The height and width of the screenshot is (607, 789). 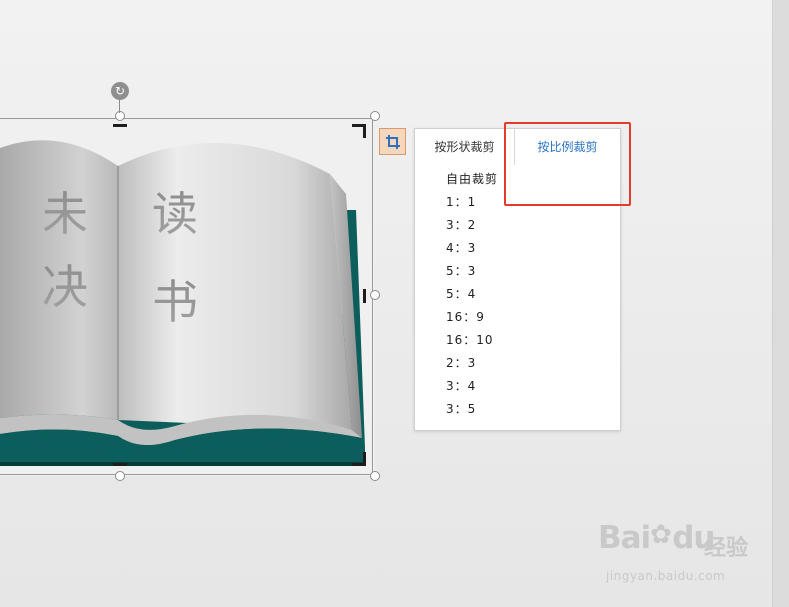 What do you see at coordinates (472, 248) in the screenshot?
I see `ratio-4-3: 4：3` at bounding box center [472, 248].